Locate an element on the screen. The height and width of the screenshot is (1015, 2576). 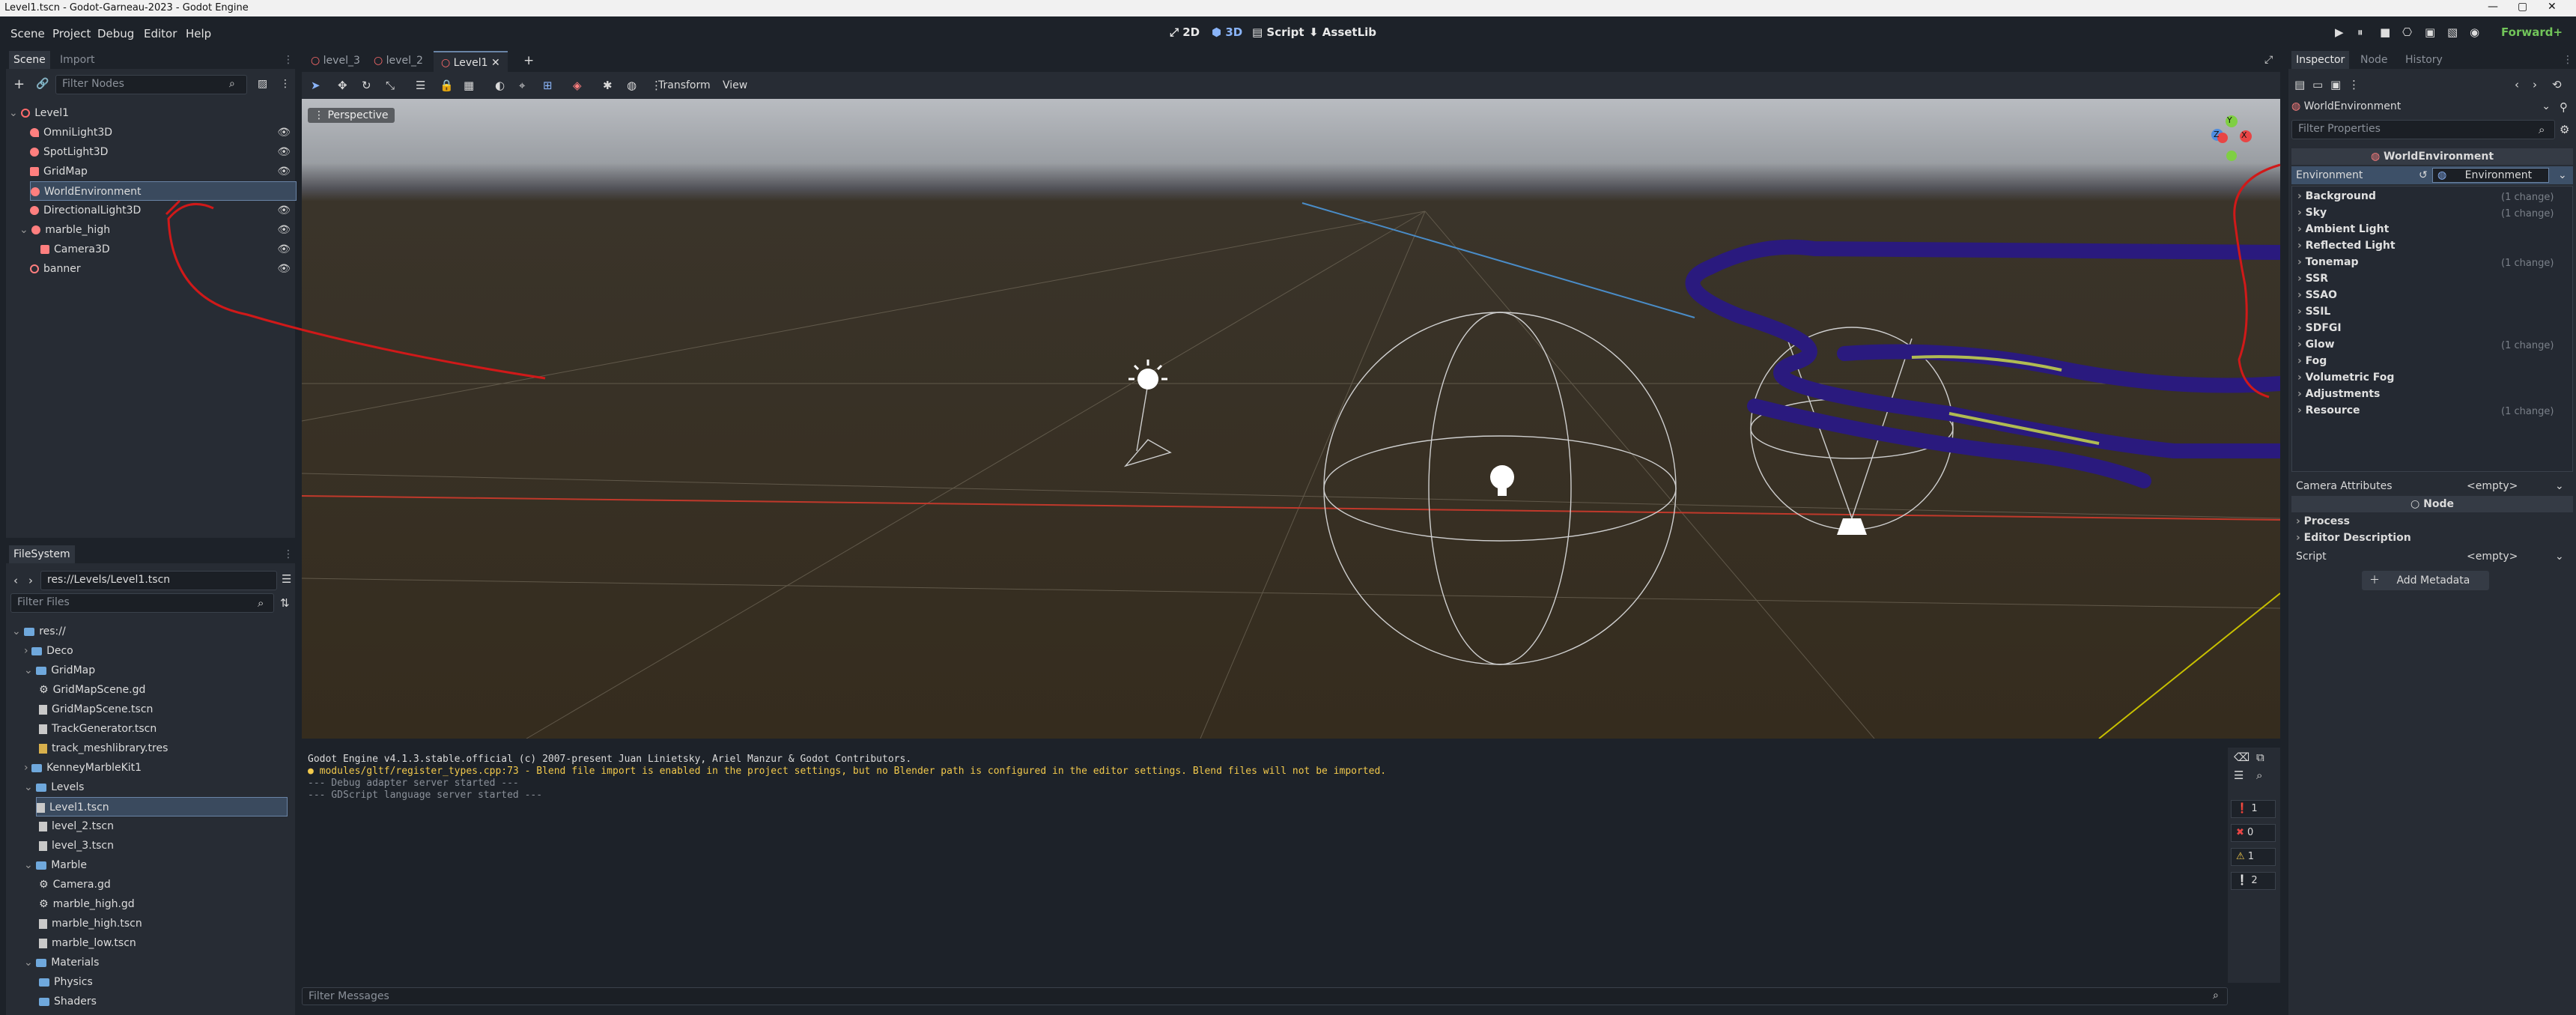
search-output-icon: ⌕ is located at coordinates (2259, 775).